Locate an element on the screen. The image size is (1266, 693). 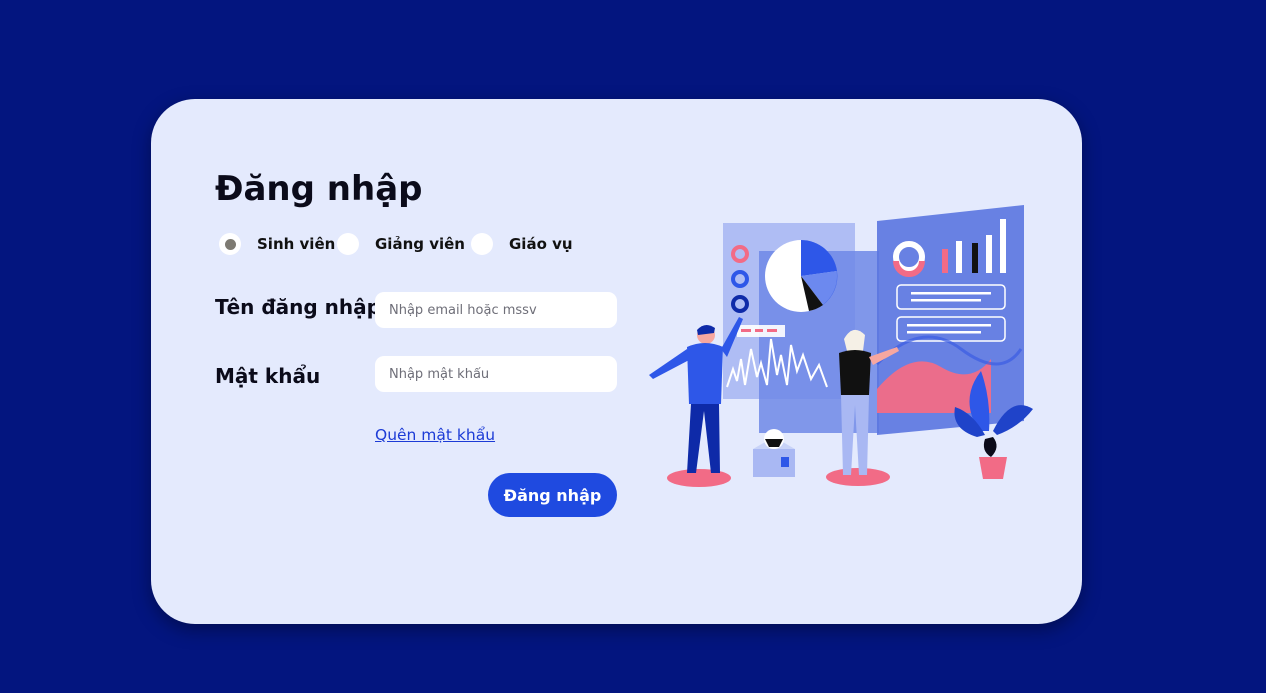
role-option-sinh-vien: Sinh viên is located at coordinates (277, 244).